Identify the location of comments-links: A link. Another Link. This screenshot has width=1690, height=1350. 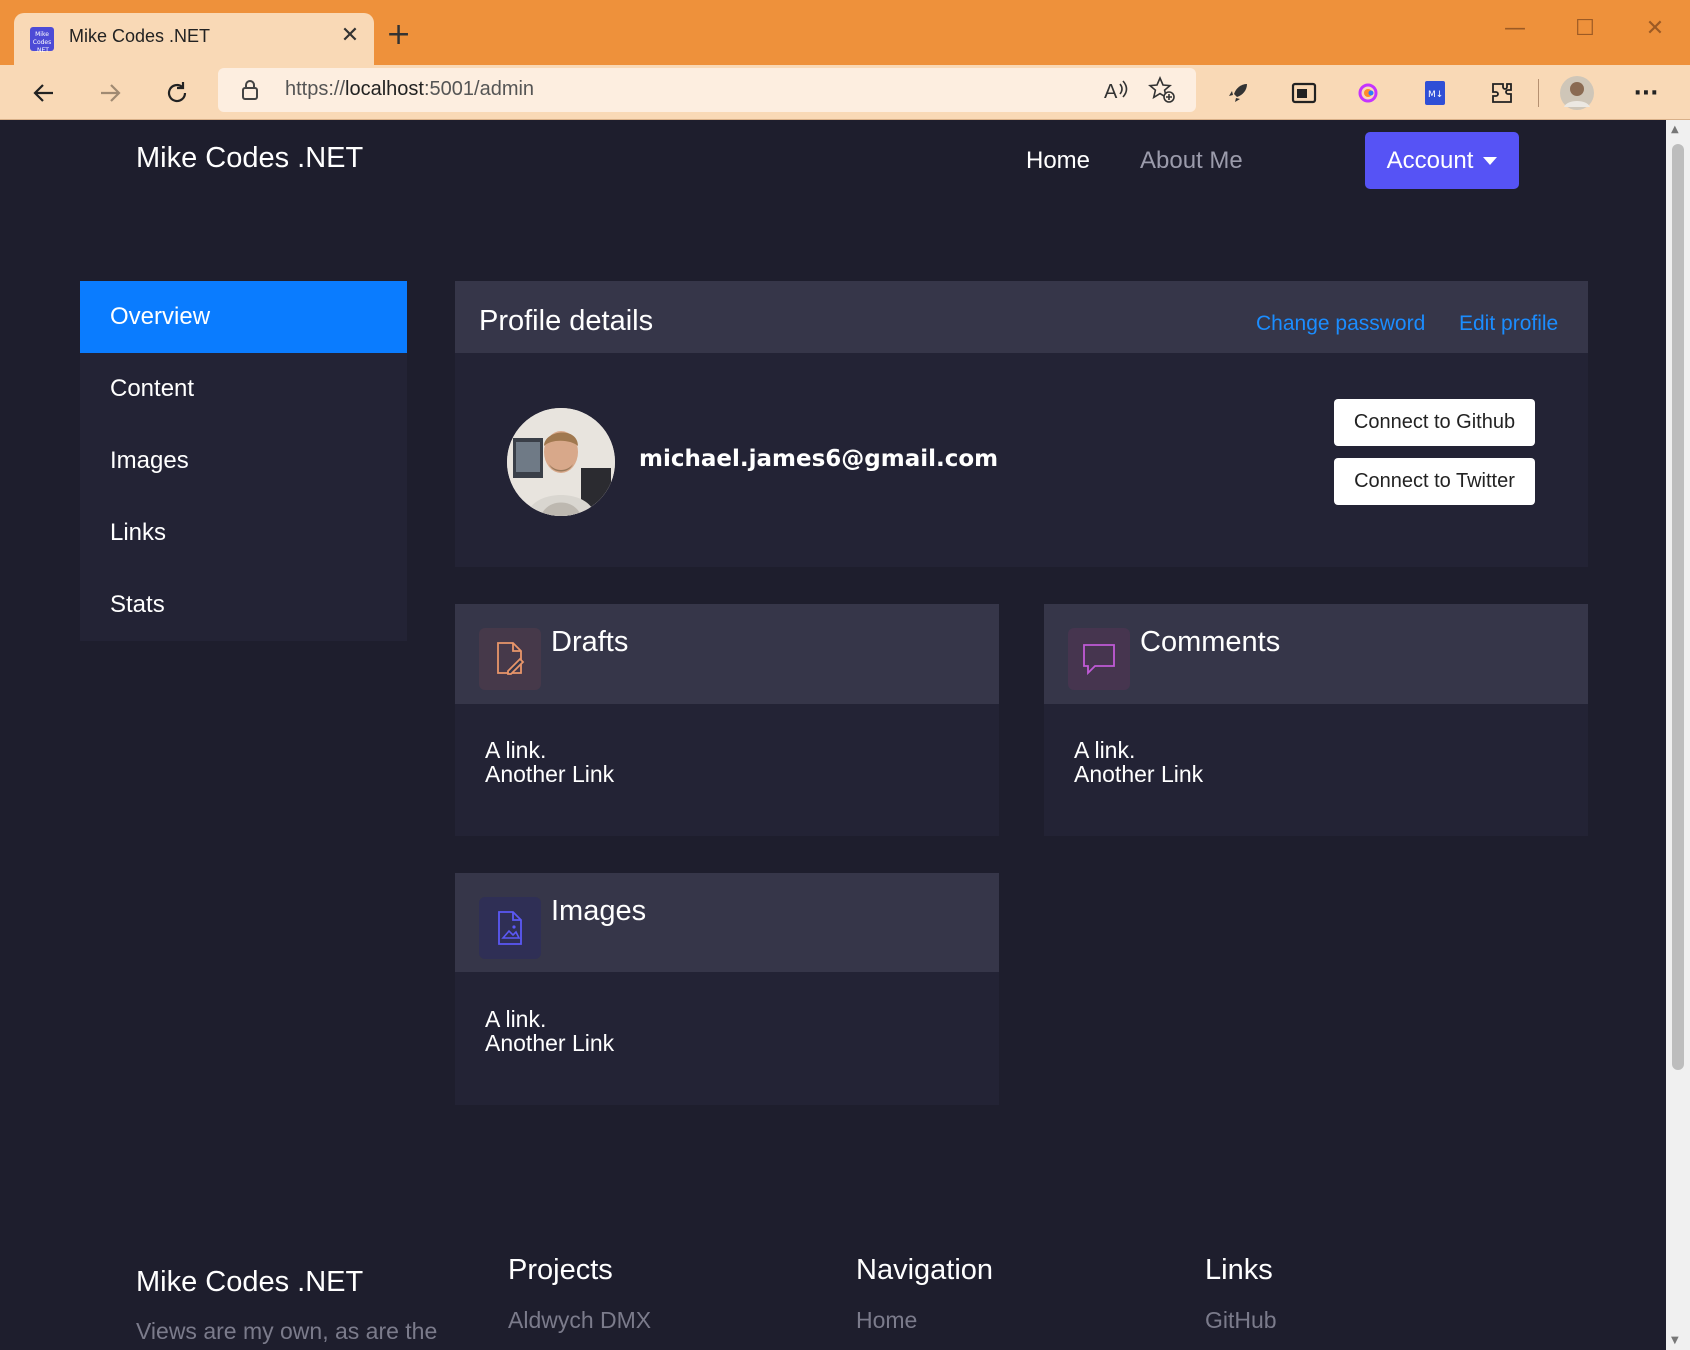
(1138, 762).